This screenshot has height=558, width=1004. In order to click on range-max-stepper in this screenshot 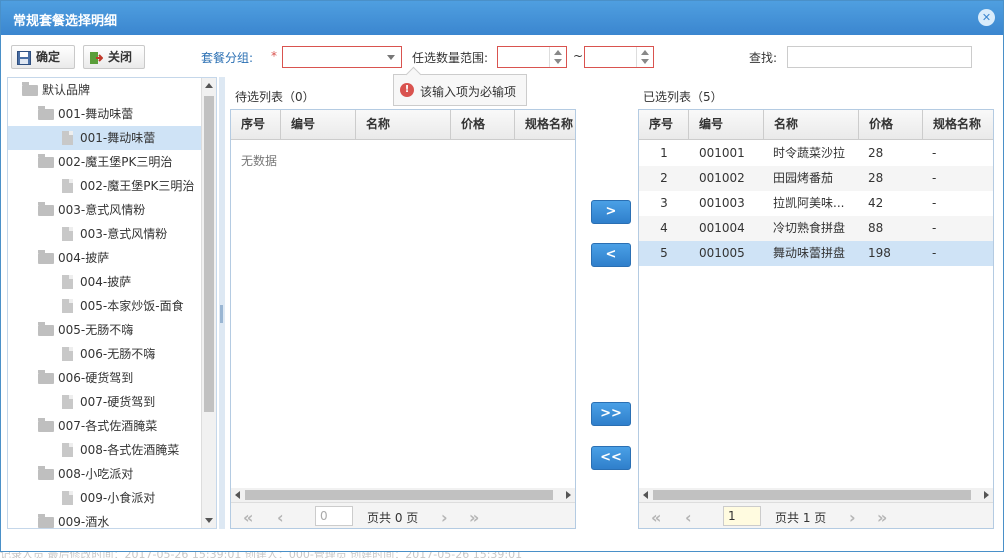, I will do `click(619, 57)`.